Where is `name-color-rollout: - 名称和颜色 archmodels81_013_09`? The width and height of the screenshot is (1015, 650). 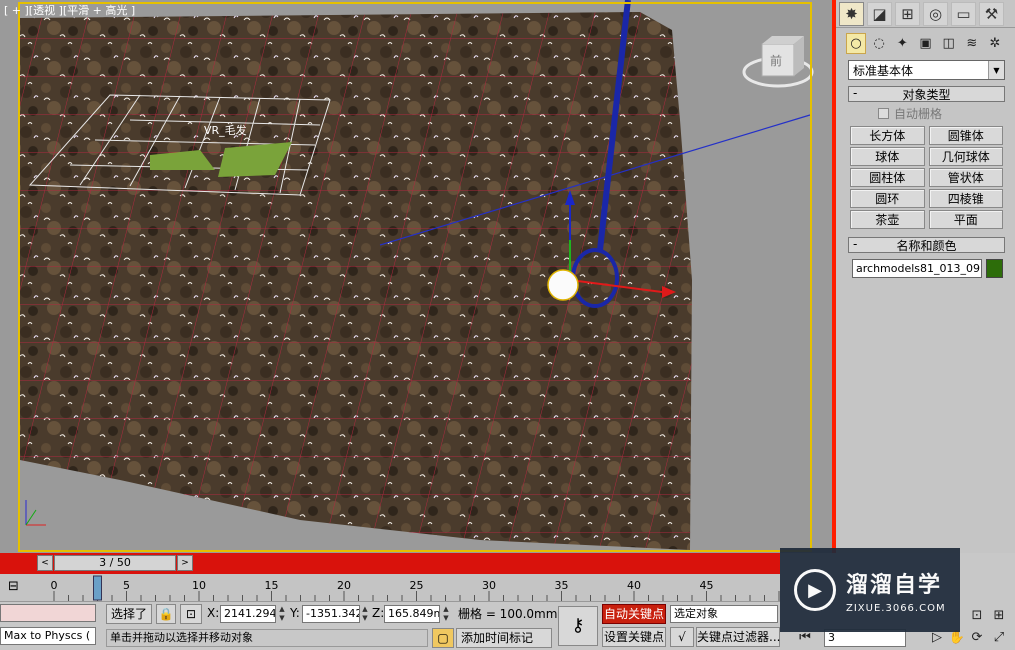 name-color-rollout: - 名称和颜色 archmodels81_013_09 is located at coordinates (926, 257).